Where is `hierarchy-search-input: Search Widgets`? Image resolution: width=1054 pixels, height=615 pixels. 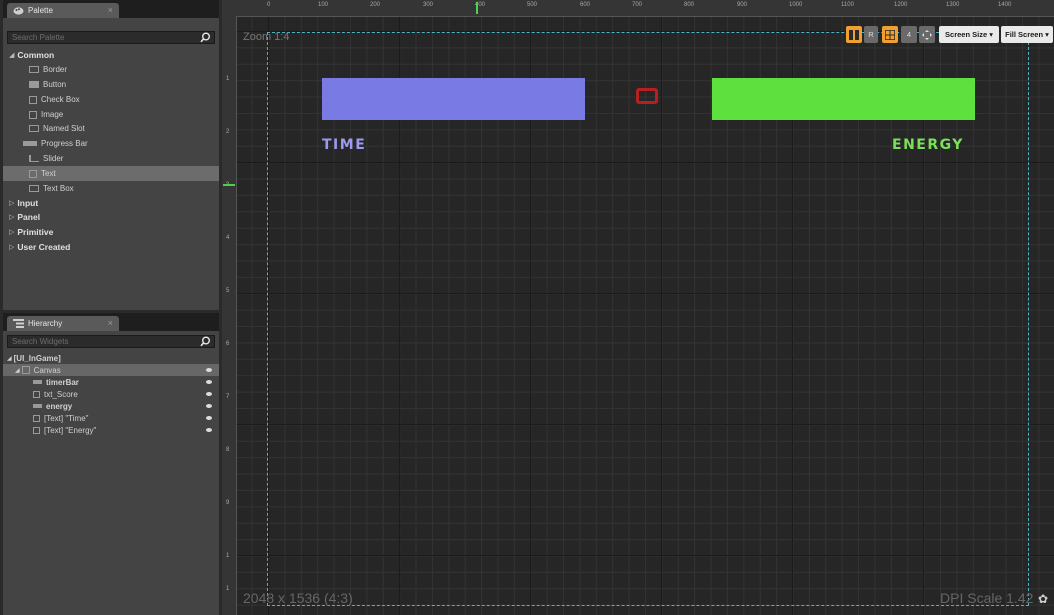
hierarchy-search-input: Search Widgets is located at coordinates (111, 341).